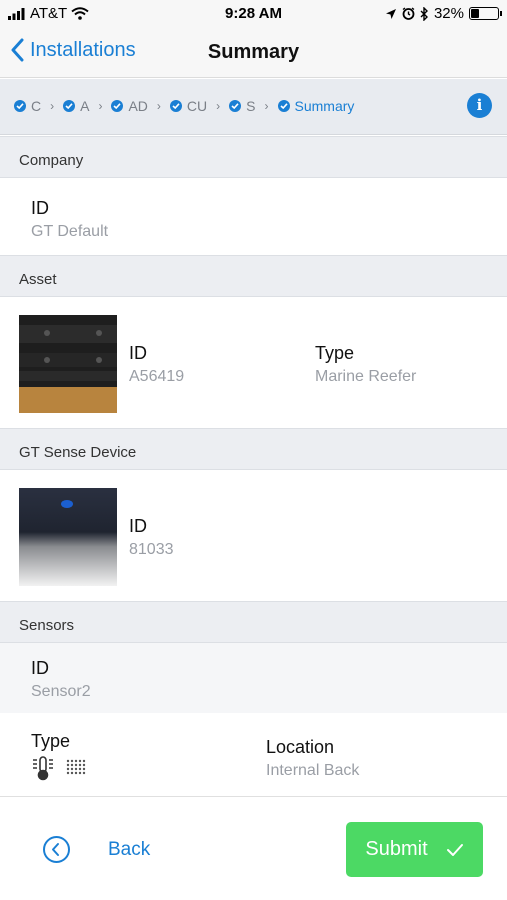 Image resolution: width=507 pixels, height=900 pixels. I want to click on submit-label: Submit, so click(396, 849).